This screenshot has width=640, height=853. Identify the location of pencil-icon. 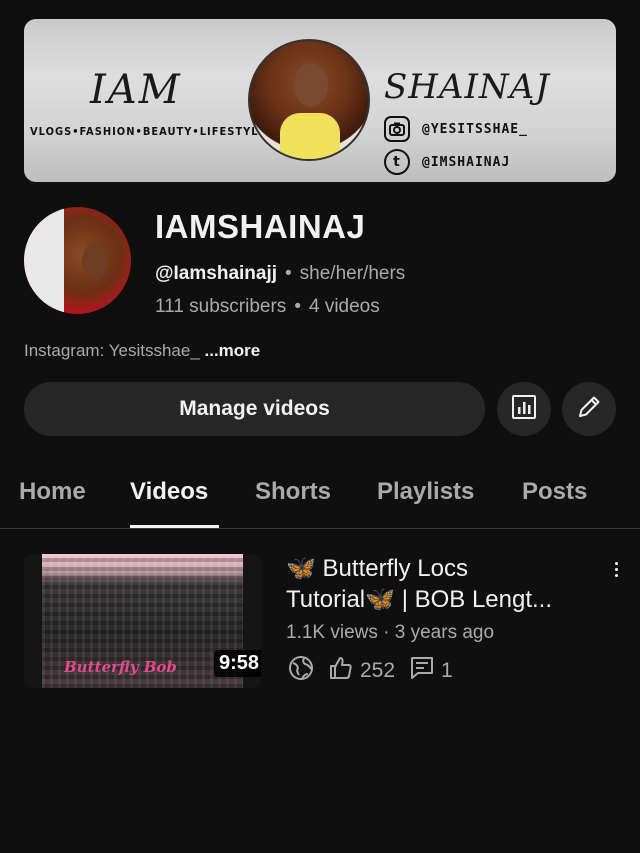
(589, 409).